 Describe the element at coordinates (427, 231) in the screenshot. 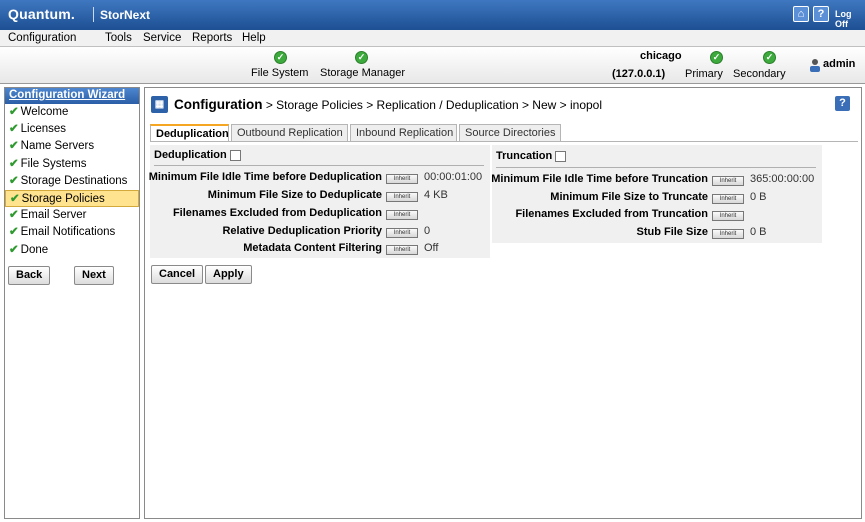

I see `dedup-row-value: 0` at that location.